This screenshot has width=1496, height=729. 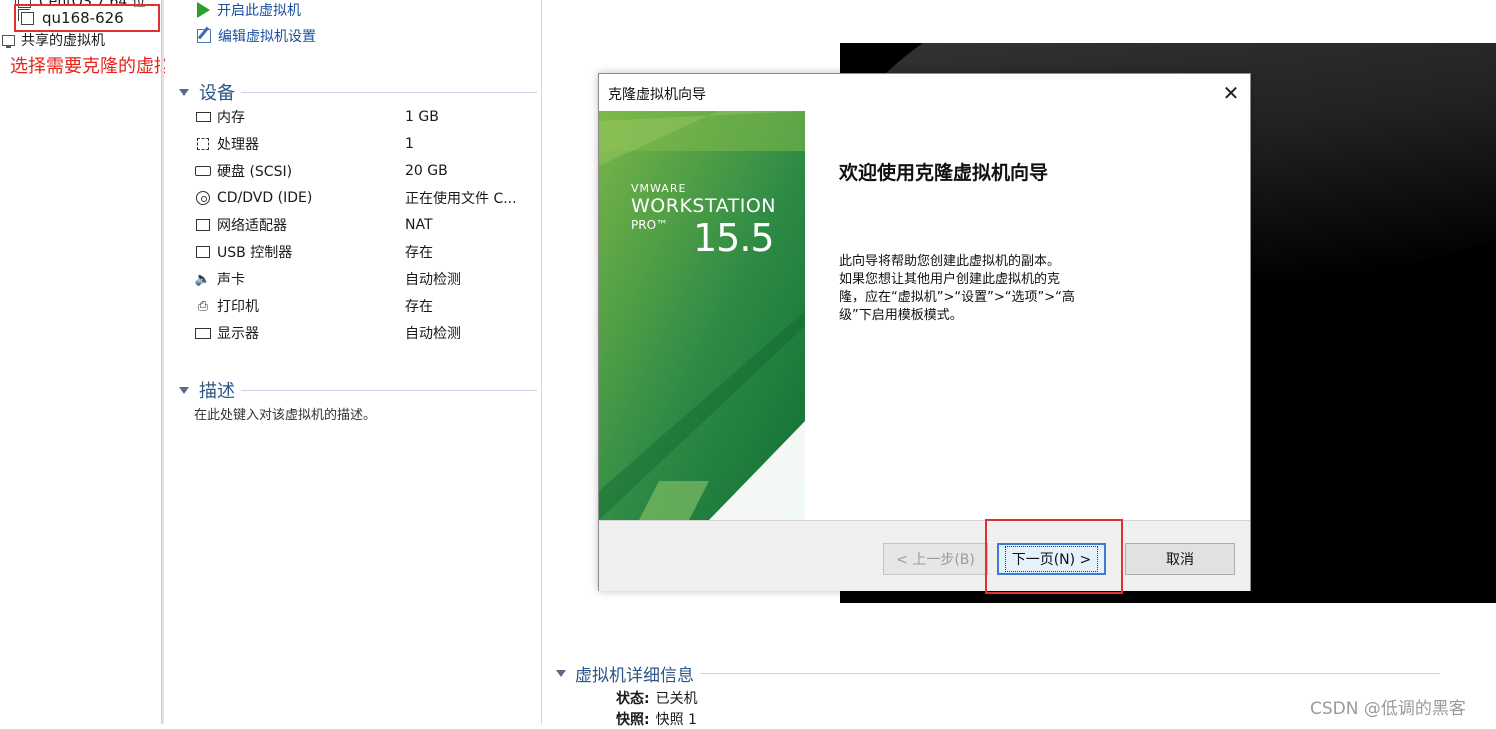 What do you see at coordinates (203, 279) in the screenshot?
I see `sound-card-icon: 🔈` at bounding box center [203, 279].